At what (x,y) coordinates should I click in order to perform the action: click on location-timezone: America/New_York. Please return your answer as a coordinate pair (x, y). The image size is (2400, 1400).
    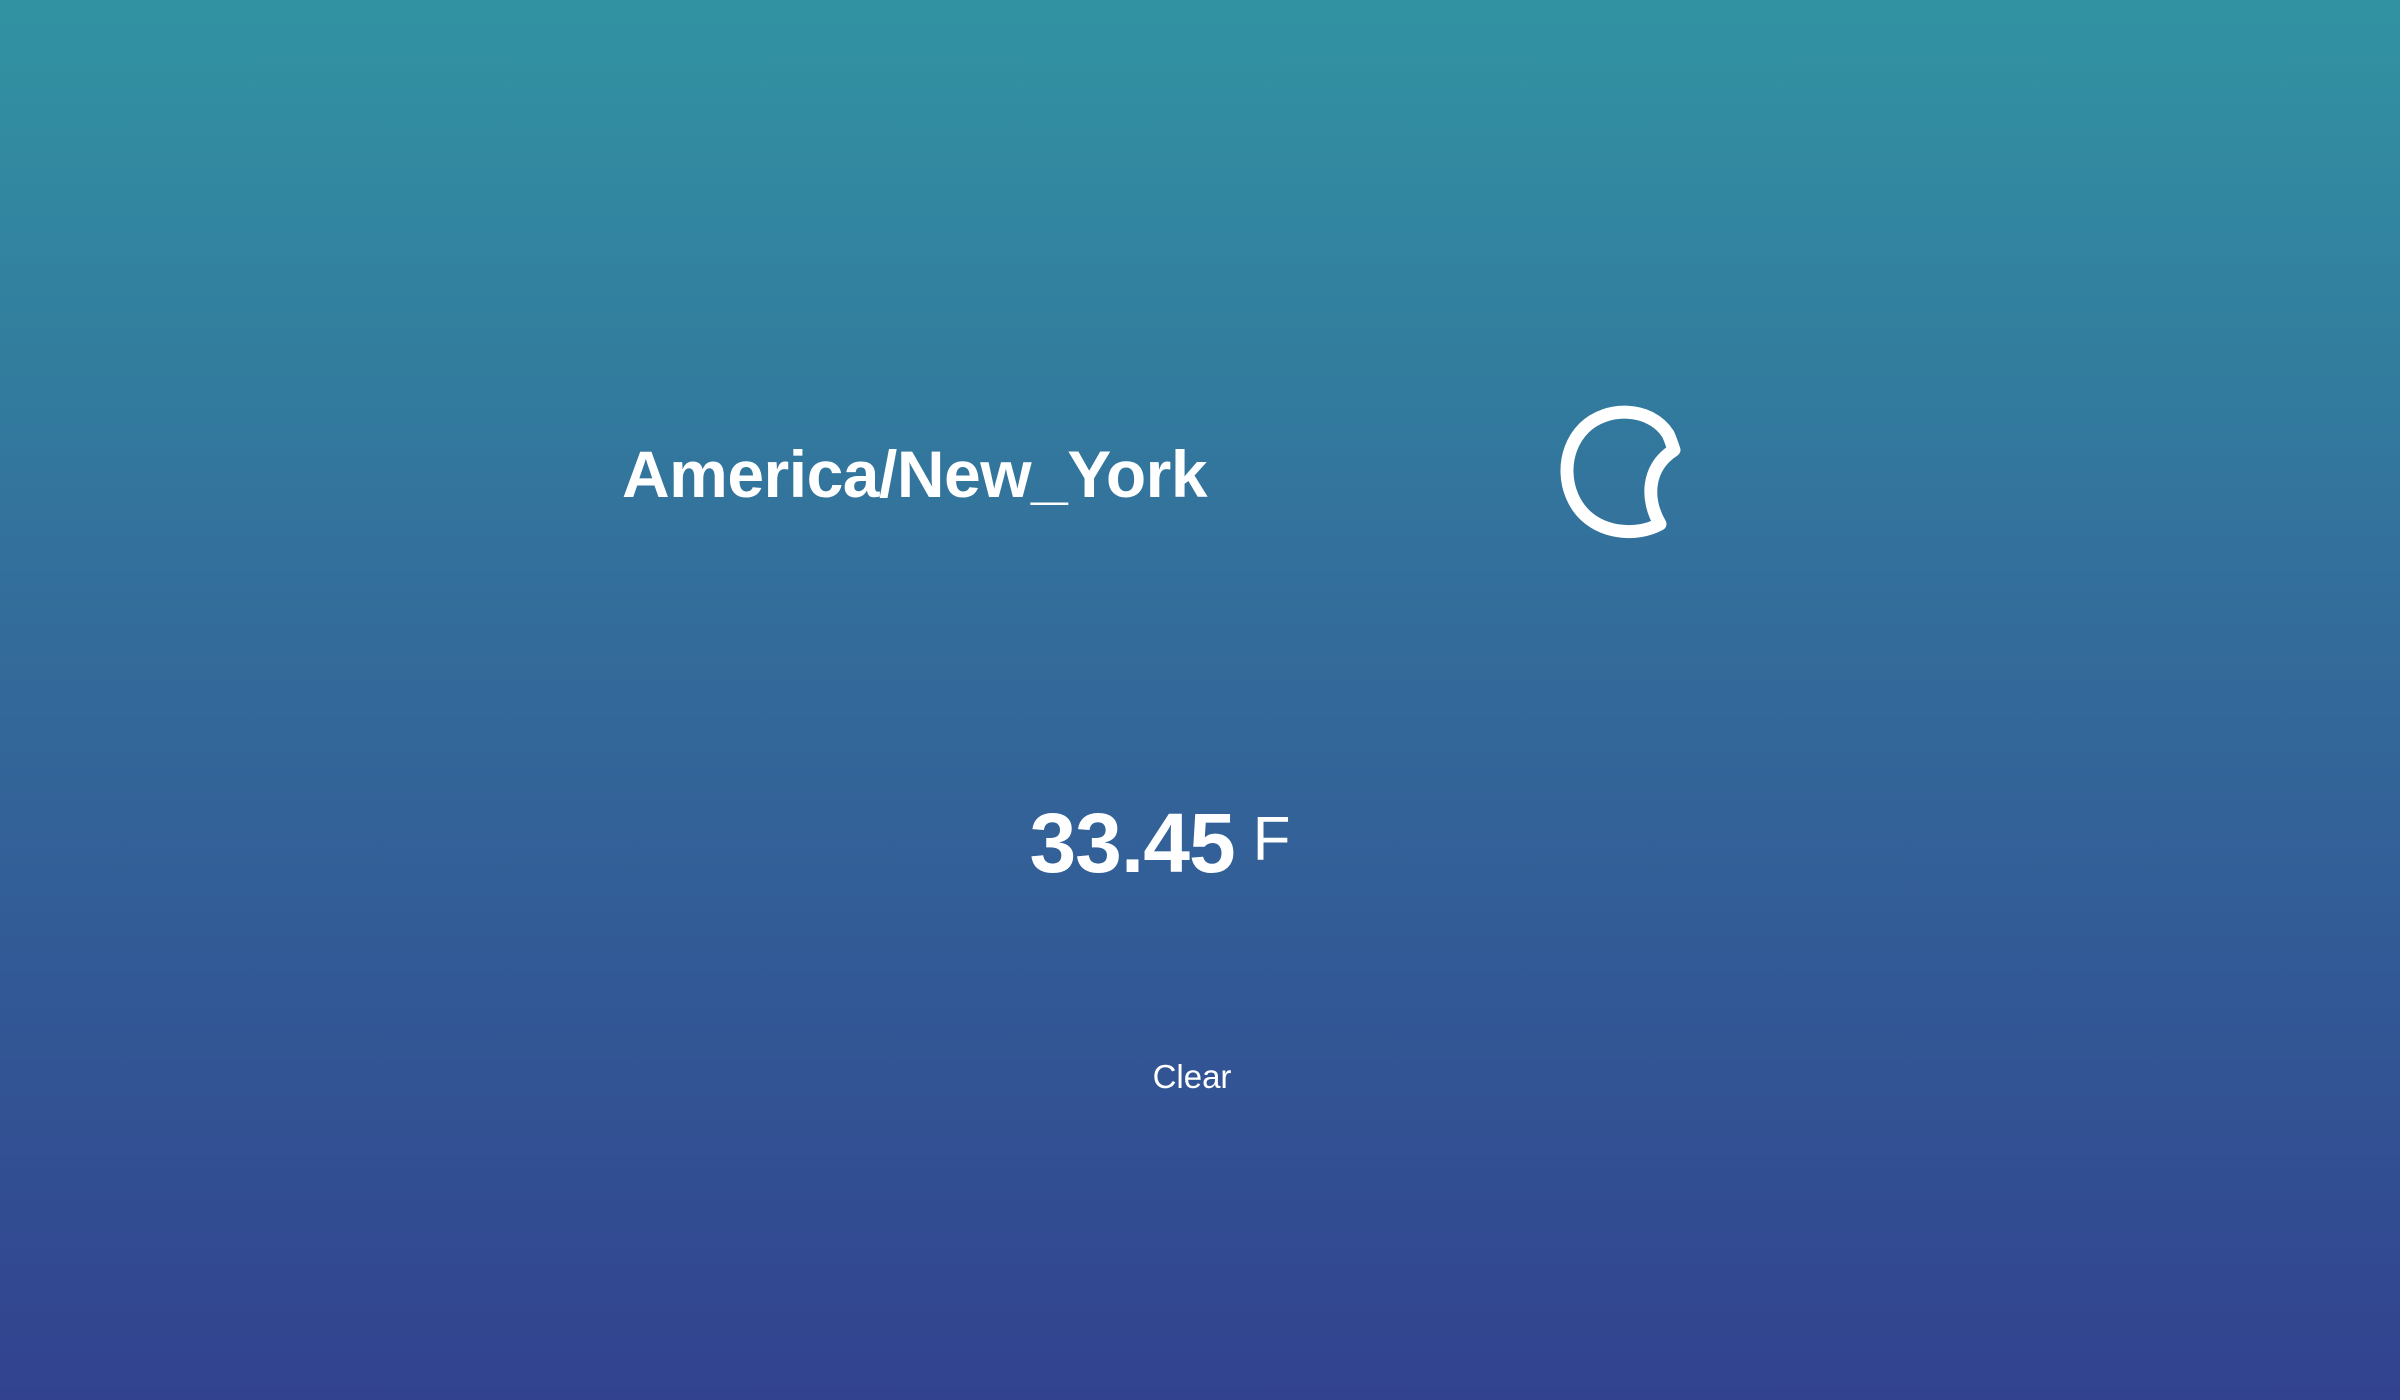
    Looking at the image, I should click on (915, 474).